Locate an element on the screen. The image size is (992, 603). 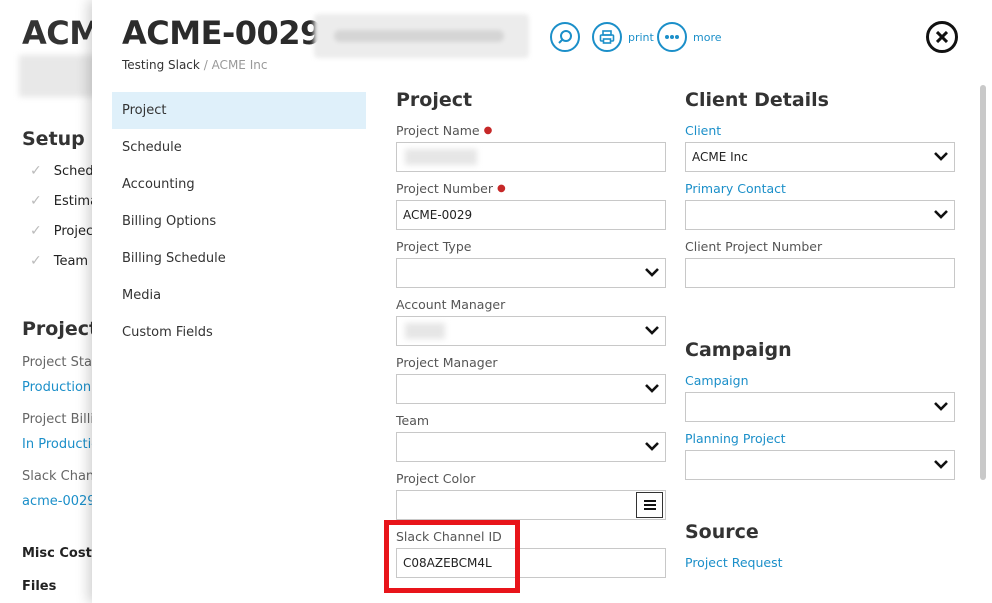
background-files: Files is located at coordinates (39, 586).